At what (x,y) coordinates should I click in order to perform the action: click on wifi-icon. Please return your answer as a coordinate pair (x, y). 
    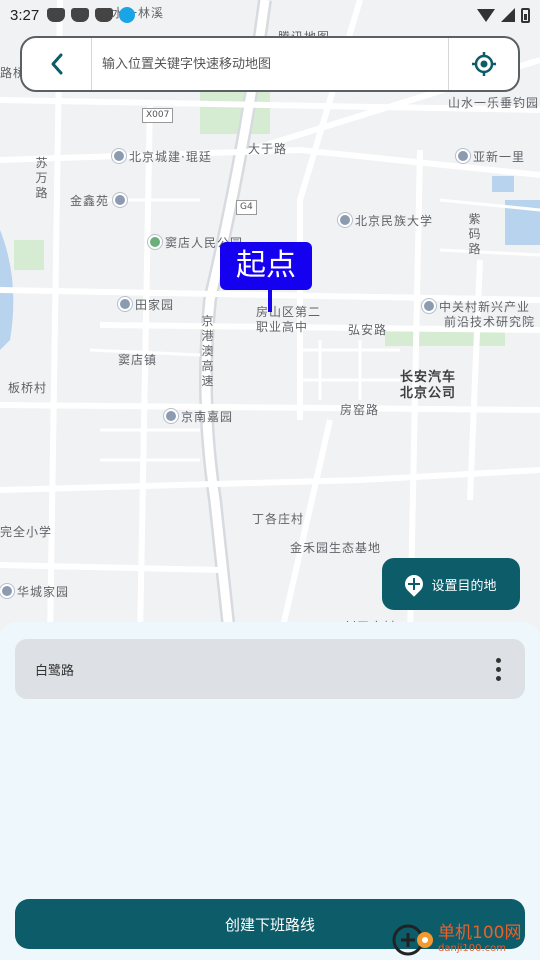
    Looking at the image, I should click on (486, 15).